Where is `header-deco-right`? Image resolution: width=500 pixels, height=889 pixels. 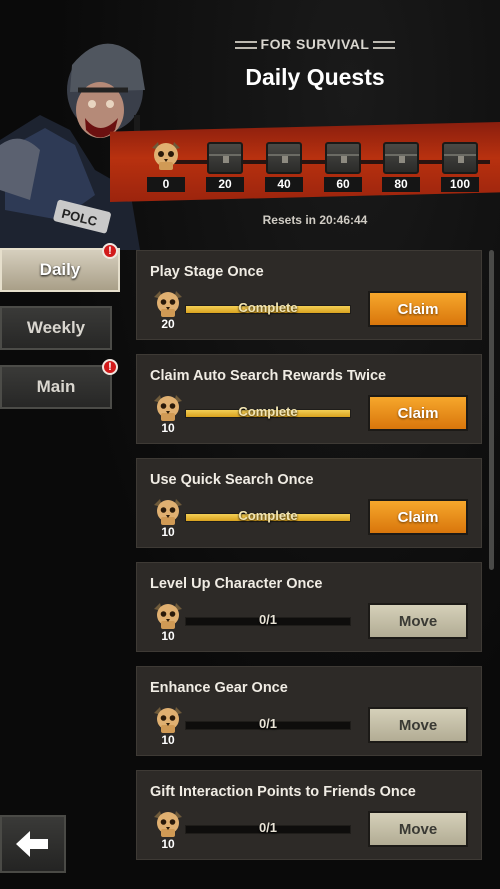 header-deco-right is located at coordinates (384, 45).